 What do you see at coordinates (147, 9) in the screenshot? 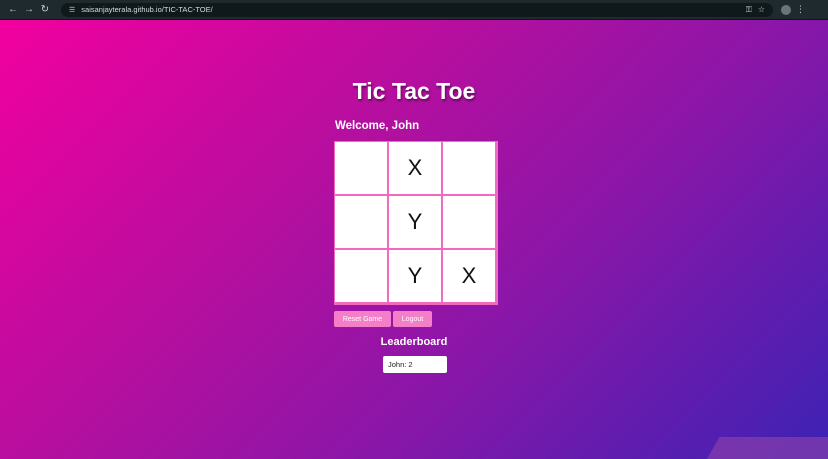
I see `url-text: saisanjayterala.github.io/TIC-TAC-TOE/` at bounding box center [147, 9].